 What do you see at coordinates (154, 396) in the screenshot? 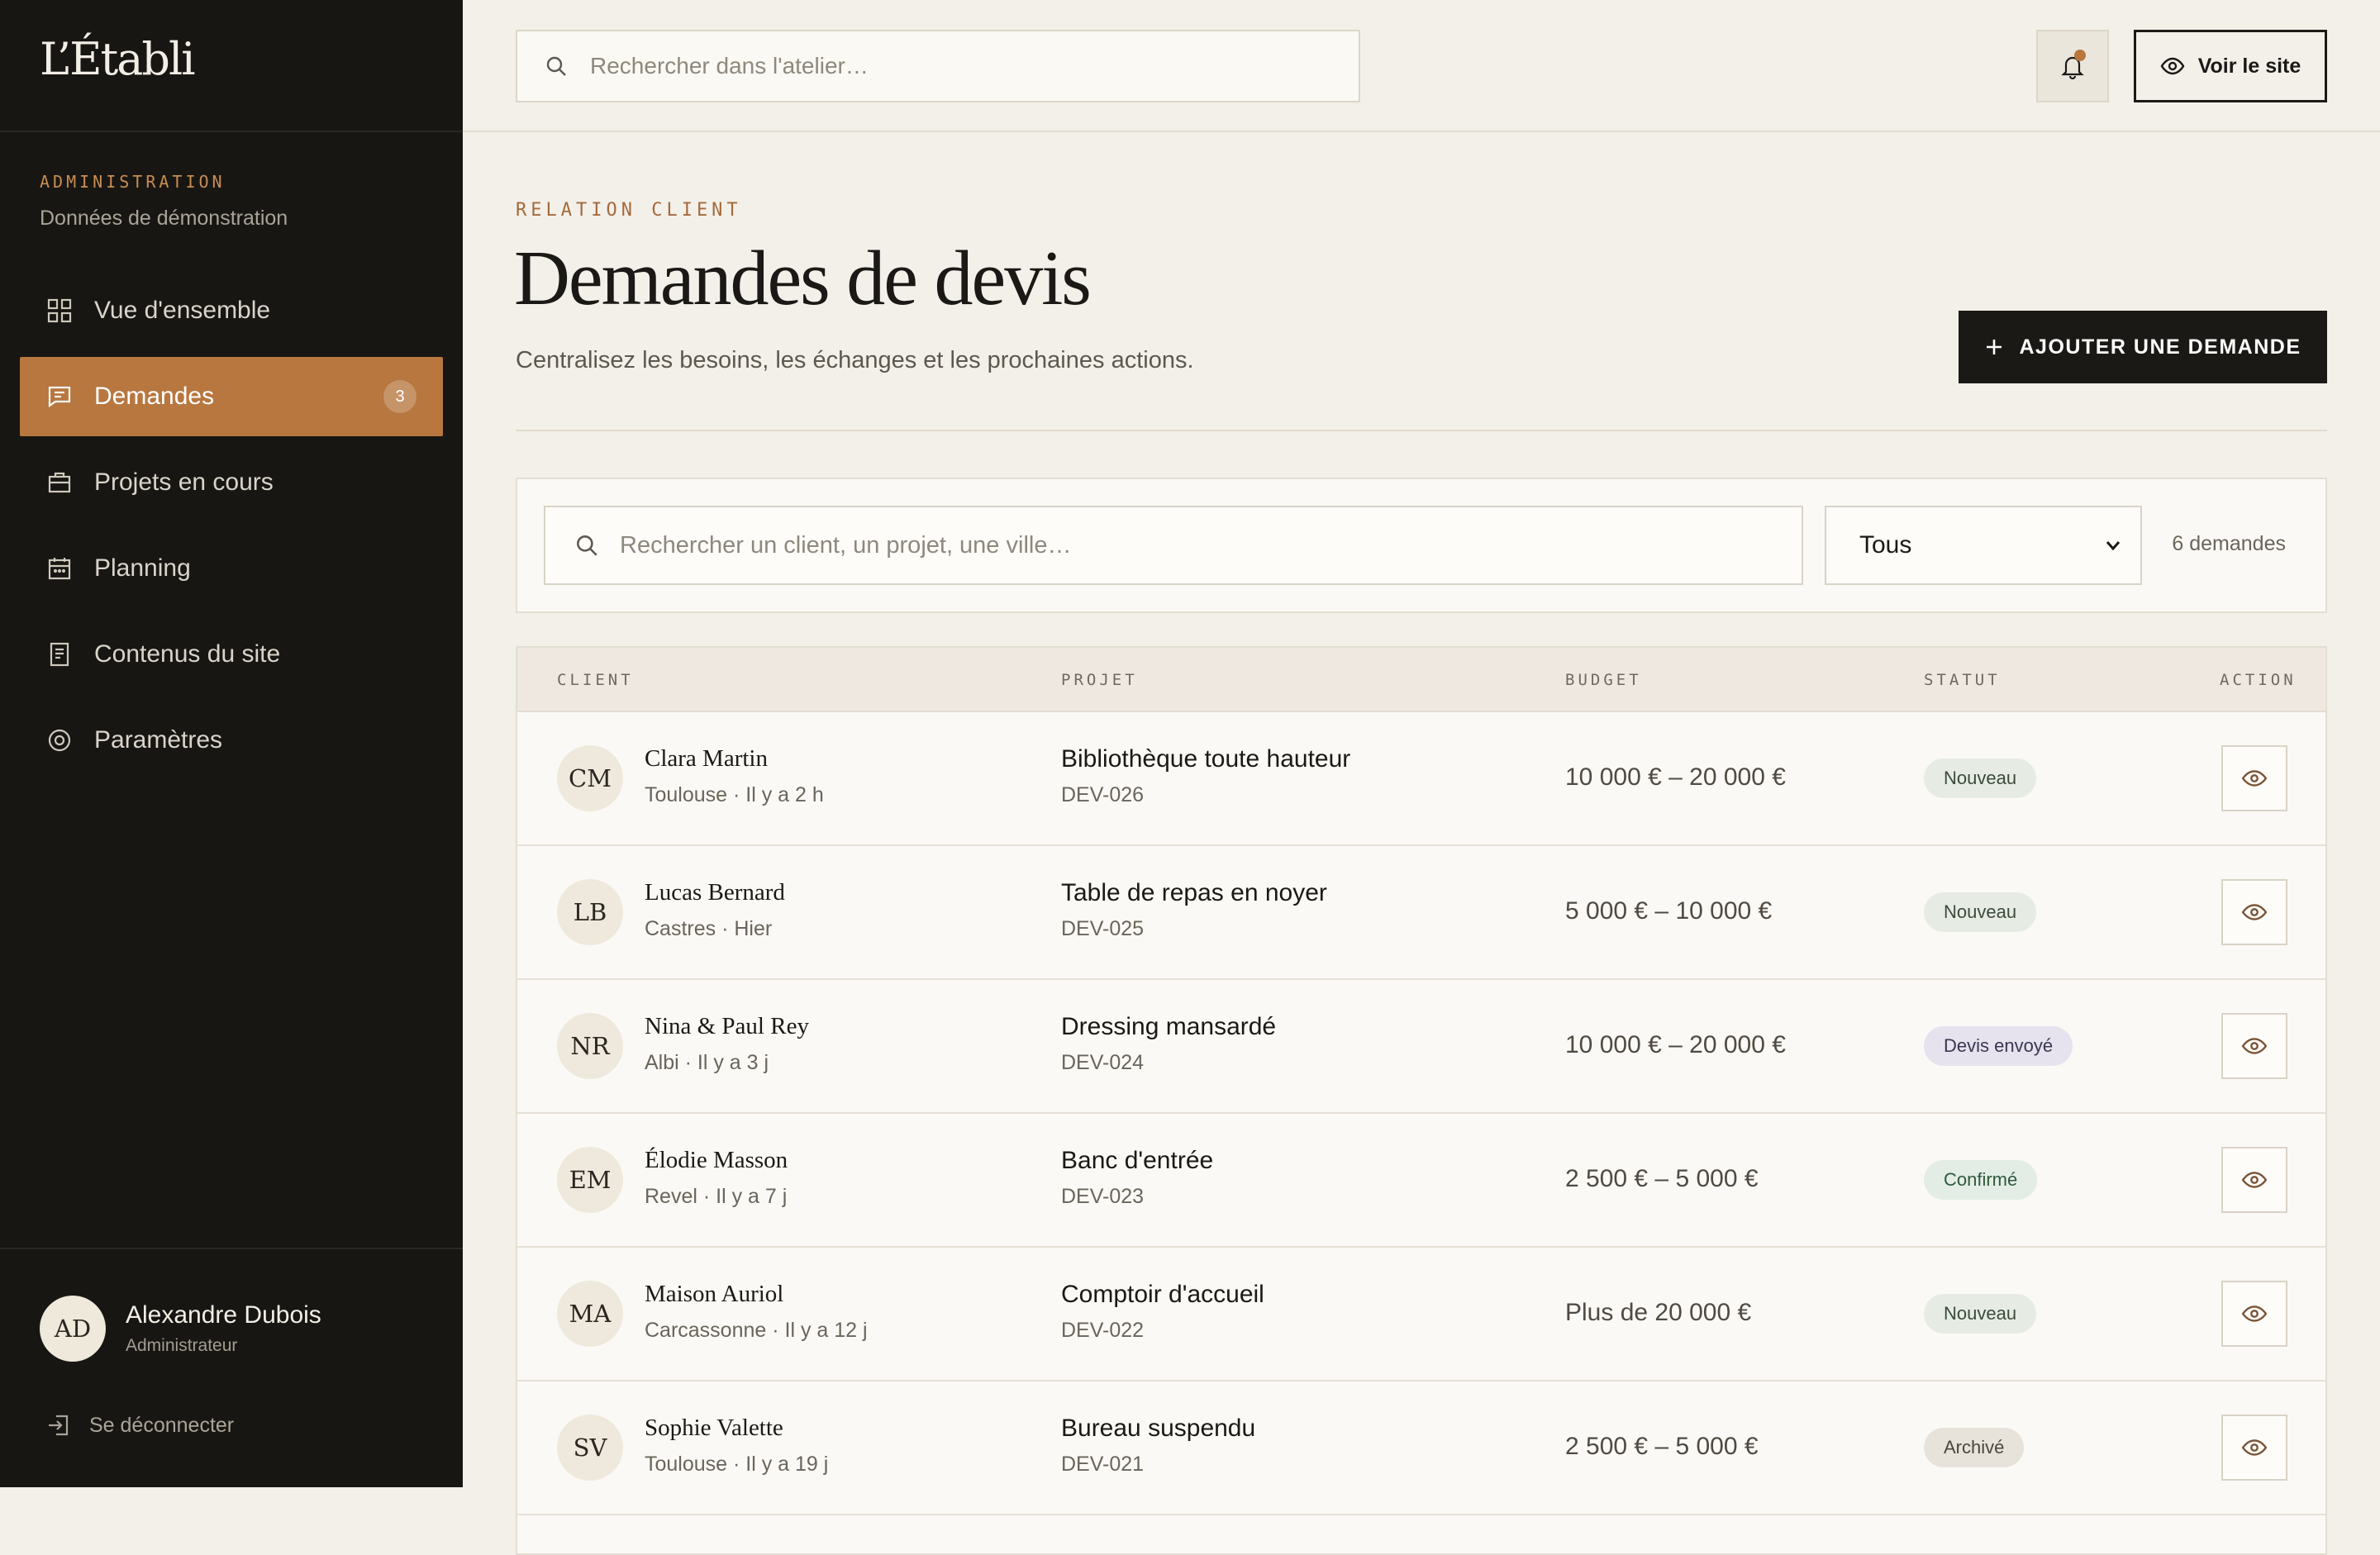
I see `sidebar-item-label: Demandes` at bounding box center [154, 396].